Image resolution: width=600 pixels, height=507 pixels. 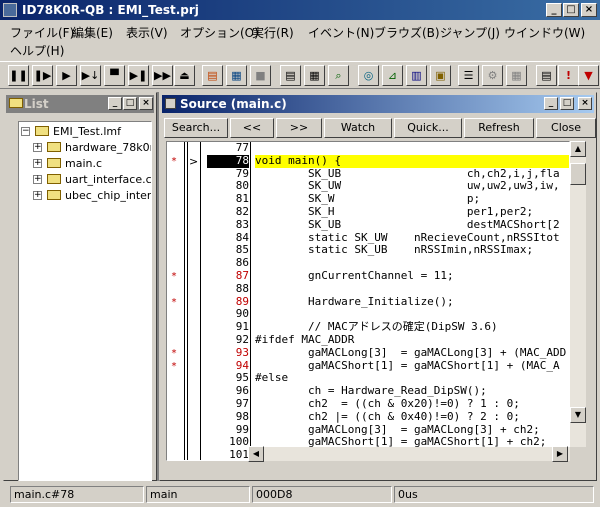 I want to click on register-icon: ▤, so click(x=290, y=75).